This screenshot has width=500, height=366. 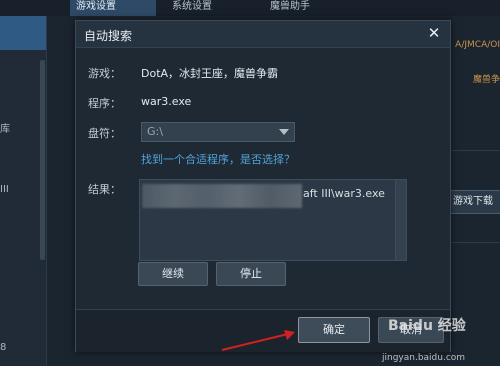 I want to click on arrow-head, so click(x=289, y=335).